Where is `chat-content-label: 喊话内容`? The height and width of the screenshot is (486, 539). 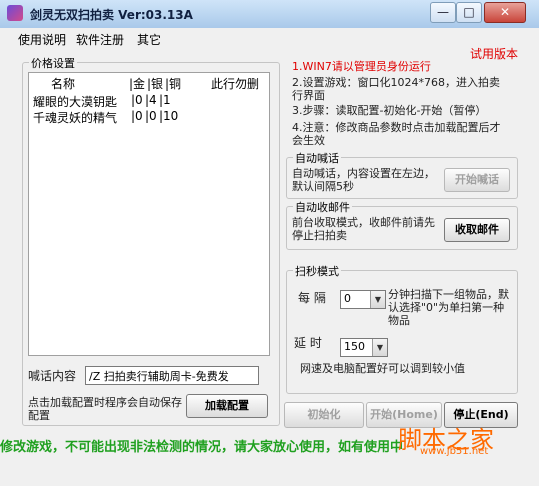 chat-content-label: 喊话内容 is located at coordinates (52, 376).